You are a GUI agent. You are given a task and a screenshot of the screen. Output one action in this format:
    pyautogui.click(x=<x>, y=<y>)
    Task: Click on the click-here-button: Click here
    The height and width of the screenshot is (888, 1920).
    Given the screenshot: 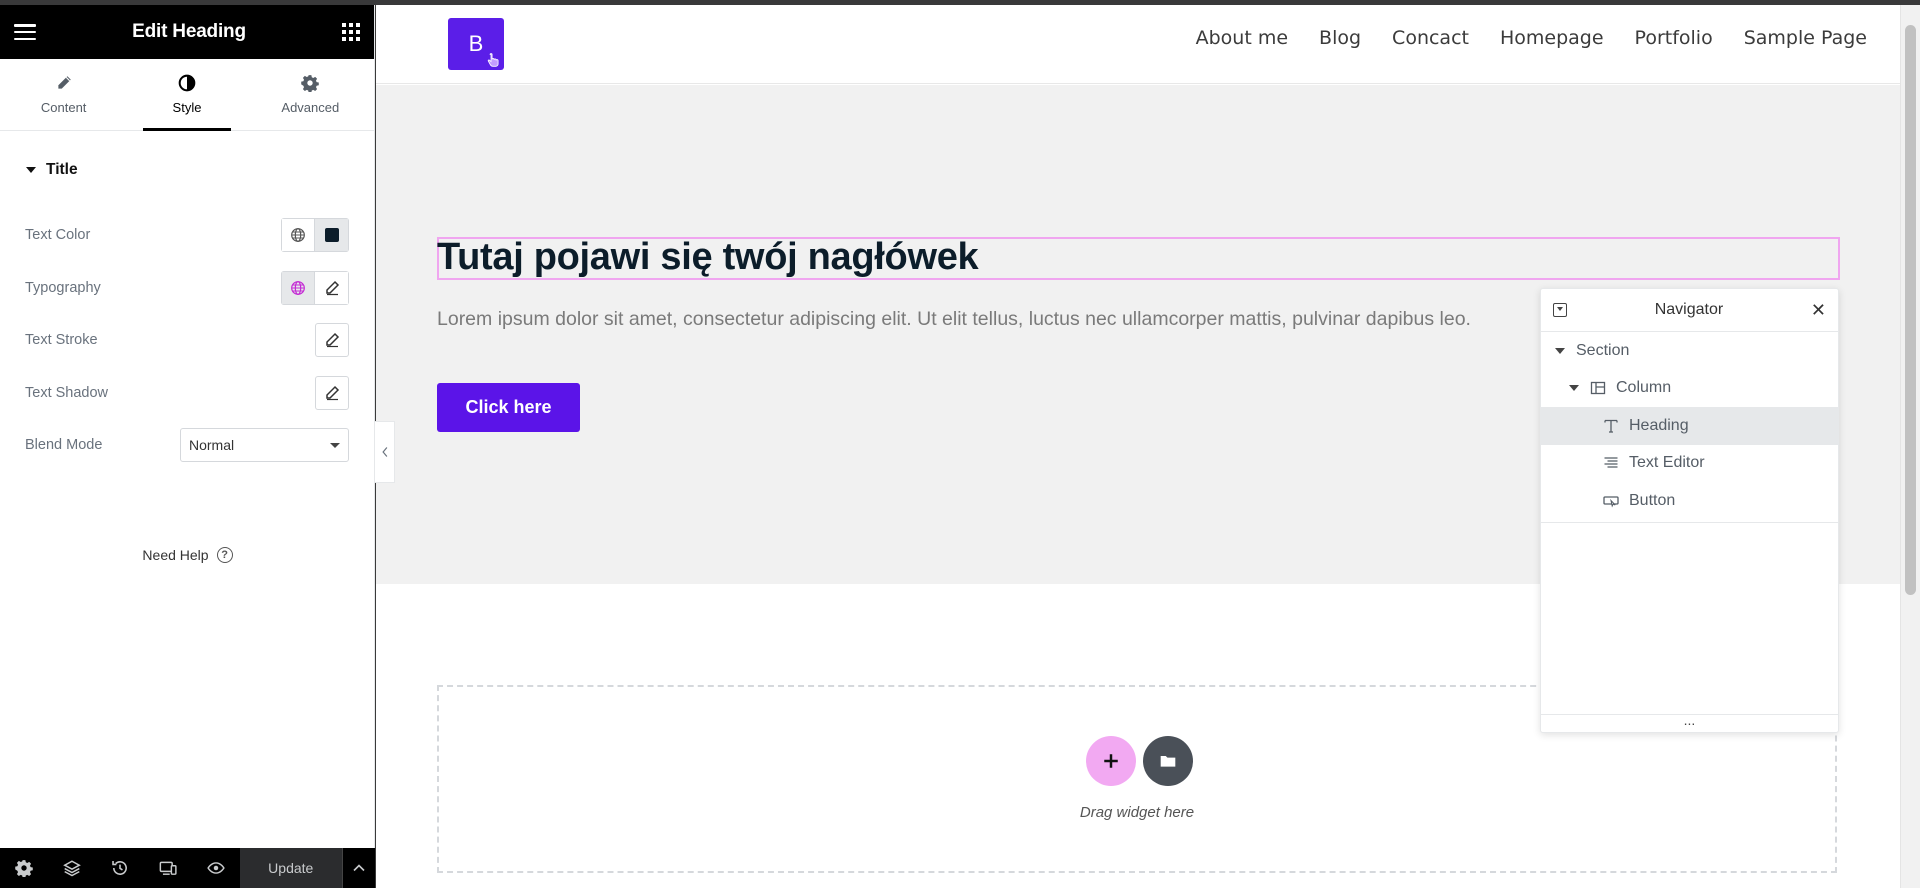 What is the action you would take?
    pyautogui.click(x=508, y=407)
    